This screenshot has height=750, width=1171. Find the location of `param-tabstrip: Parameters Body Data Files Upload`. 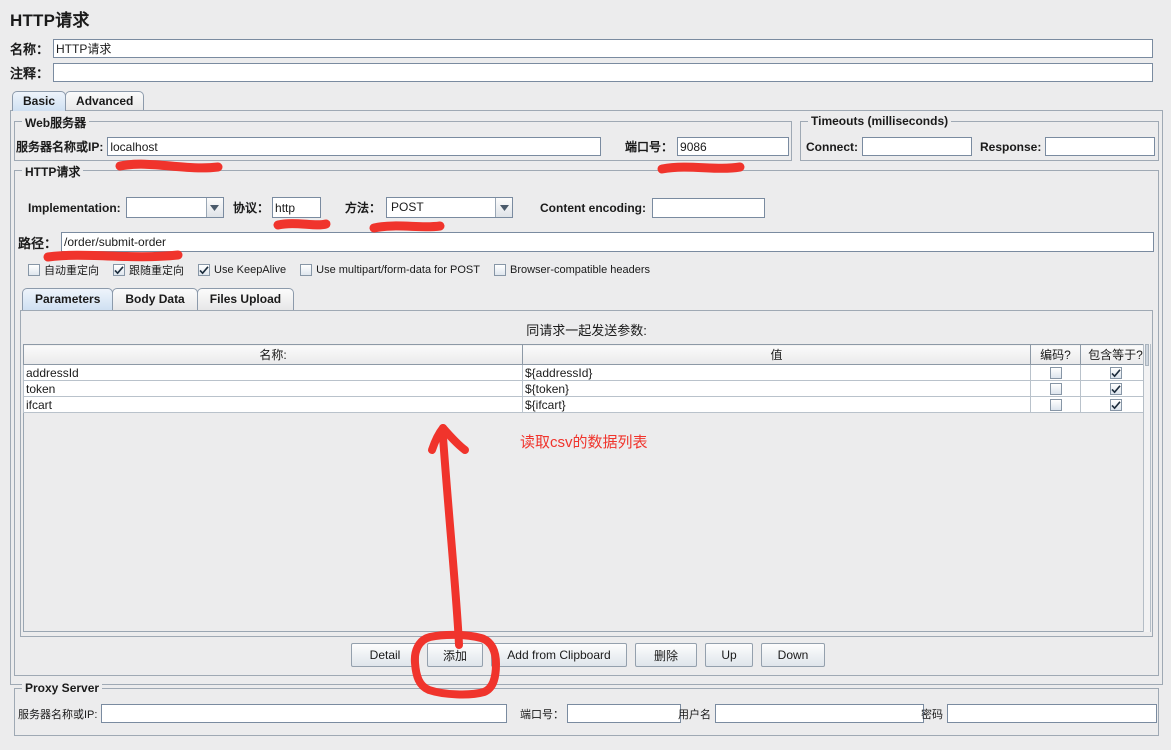

param-tabstrip: Parameters Body Data Files Upload is located at coordinates (158, 299).